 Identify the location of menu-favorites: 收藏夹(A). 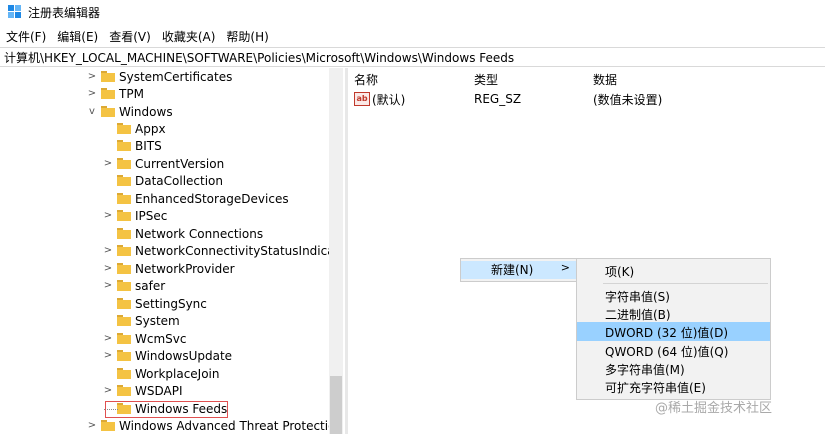
(189, 36).